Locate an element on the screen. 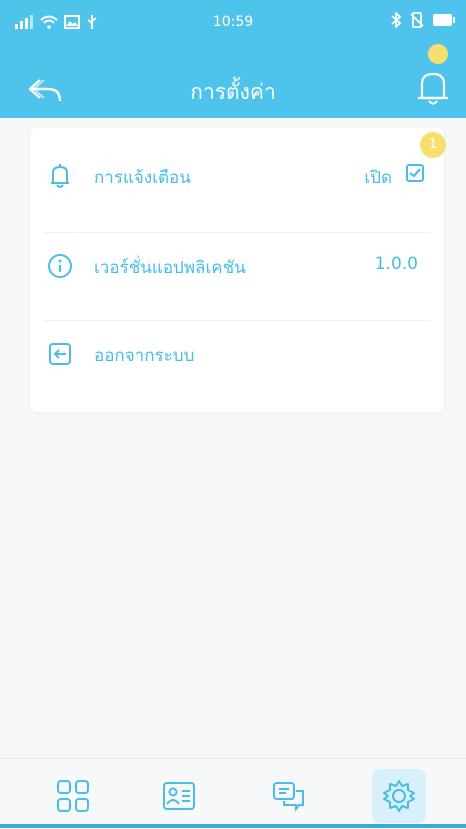 This screenshot has width=466, height=829. chat-icon is located at coordinates (288, 797).